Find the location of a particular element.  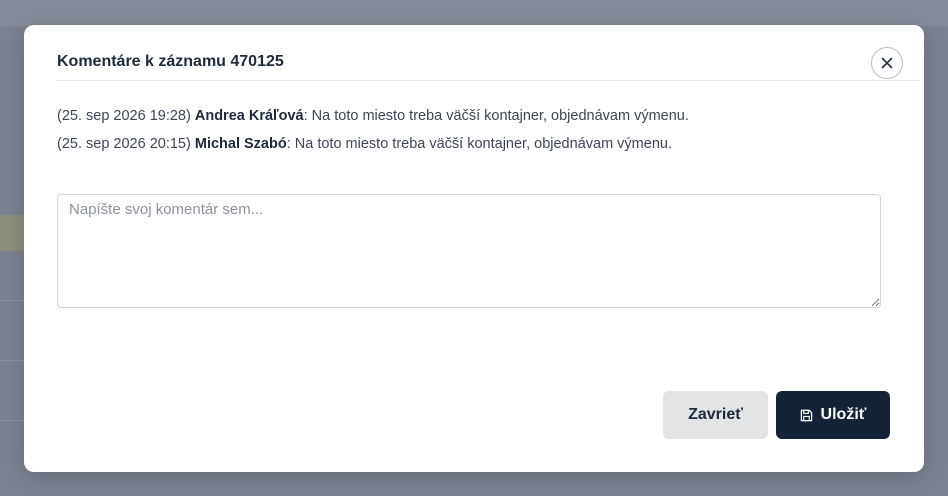

modal-title: Komentáre k záznamu 470125 is located at coordinates (170, 61).